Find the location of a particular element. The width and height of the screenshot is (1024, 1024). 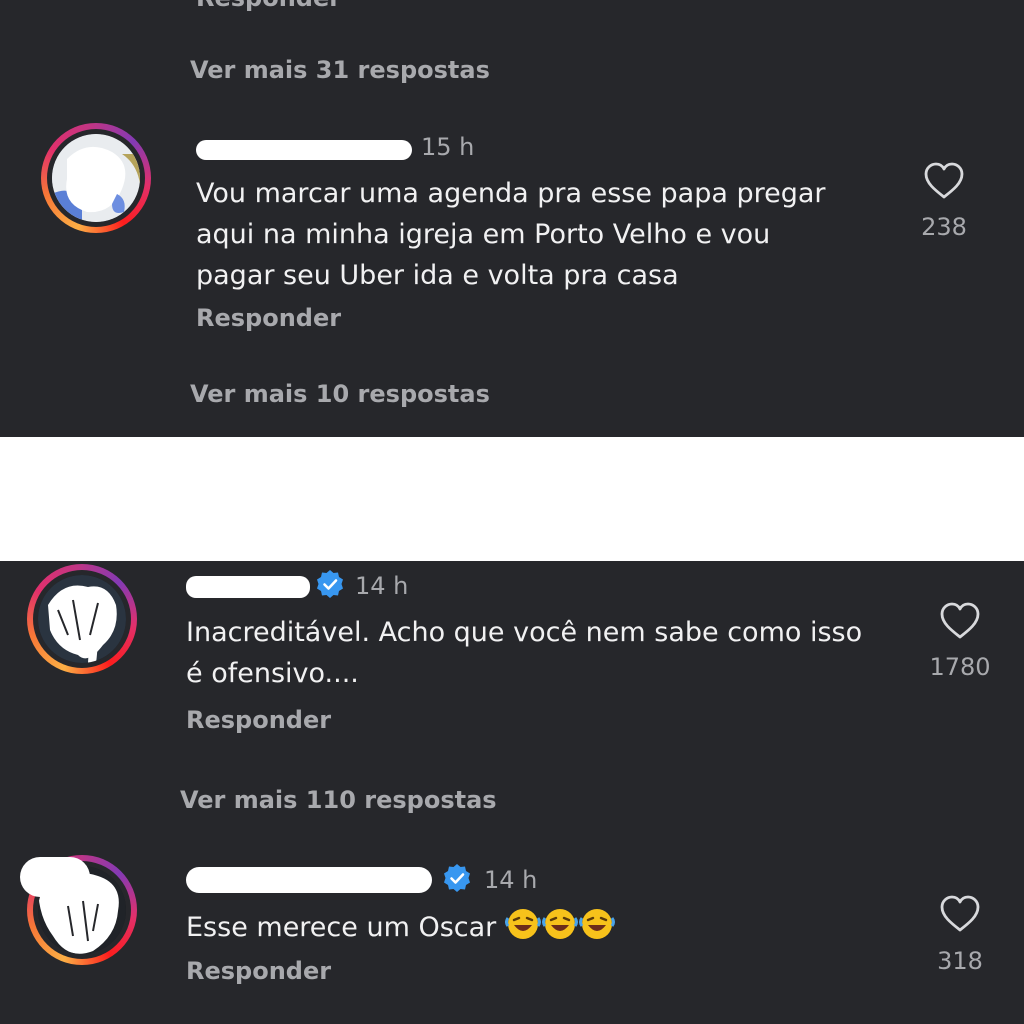

like-count: 318 is located at coordinates (960, 961).